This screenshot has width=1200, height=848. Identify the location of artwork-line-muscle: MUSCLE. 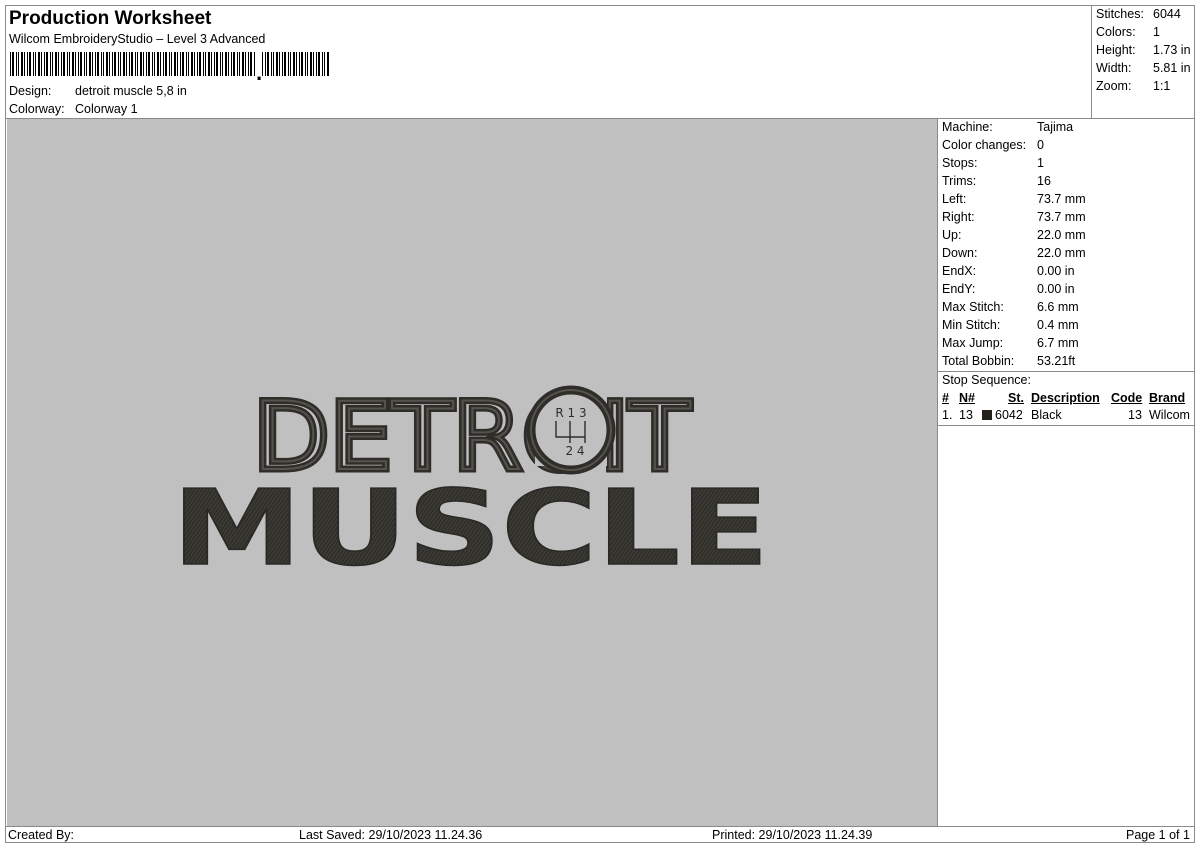
(470, 528).